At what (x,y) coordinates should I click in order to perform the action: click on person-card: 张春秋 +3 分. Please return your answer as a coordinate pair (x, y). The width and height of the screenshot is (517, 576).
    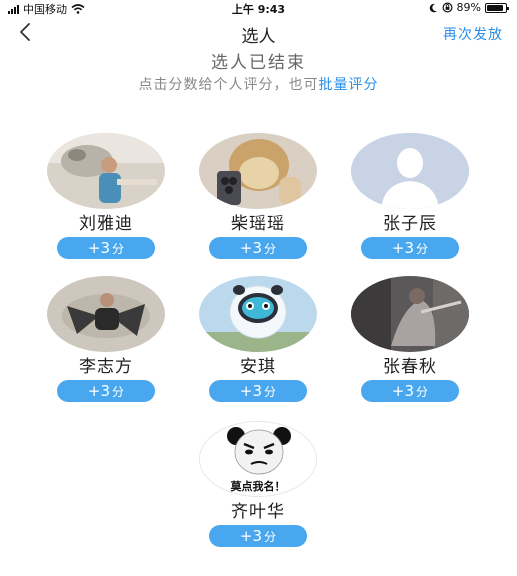
    Looking at the image, I should click on (410, 339).